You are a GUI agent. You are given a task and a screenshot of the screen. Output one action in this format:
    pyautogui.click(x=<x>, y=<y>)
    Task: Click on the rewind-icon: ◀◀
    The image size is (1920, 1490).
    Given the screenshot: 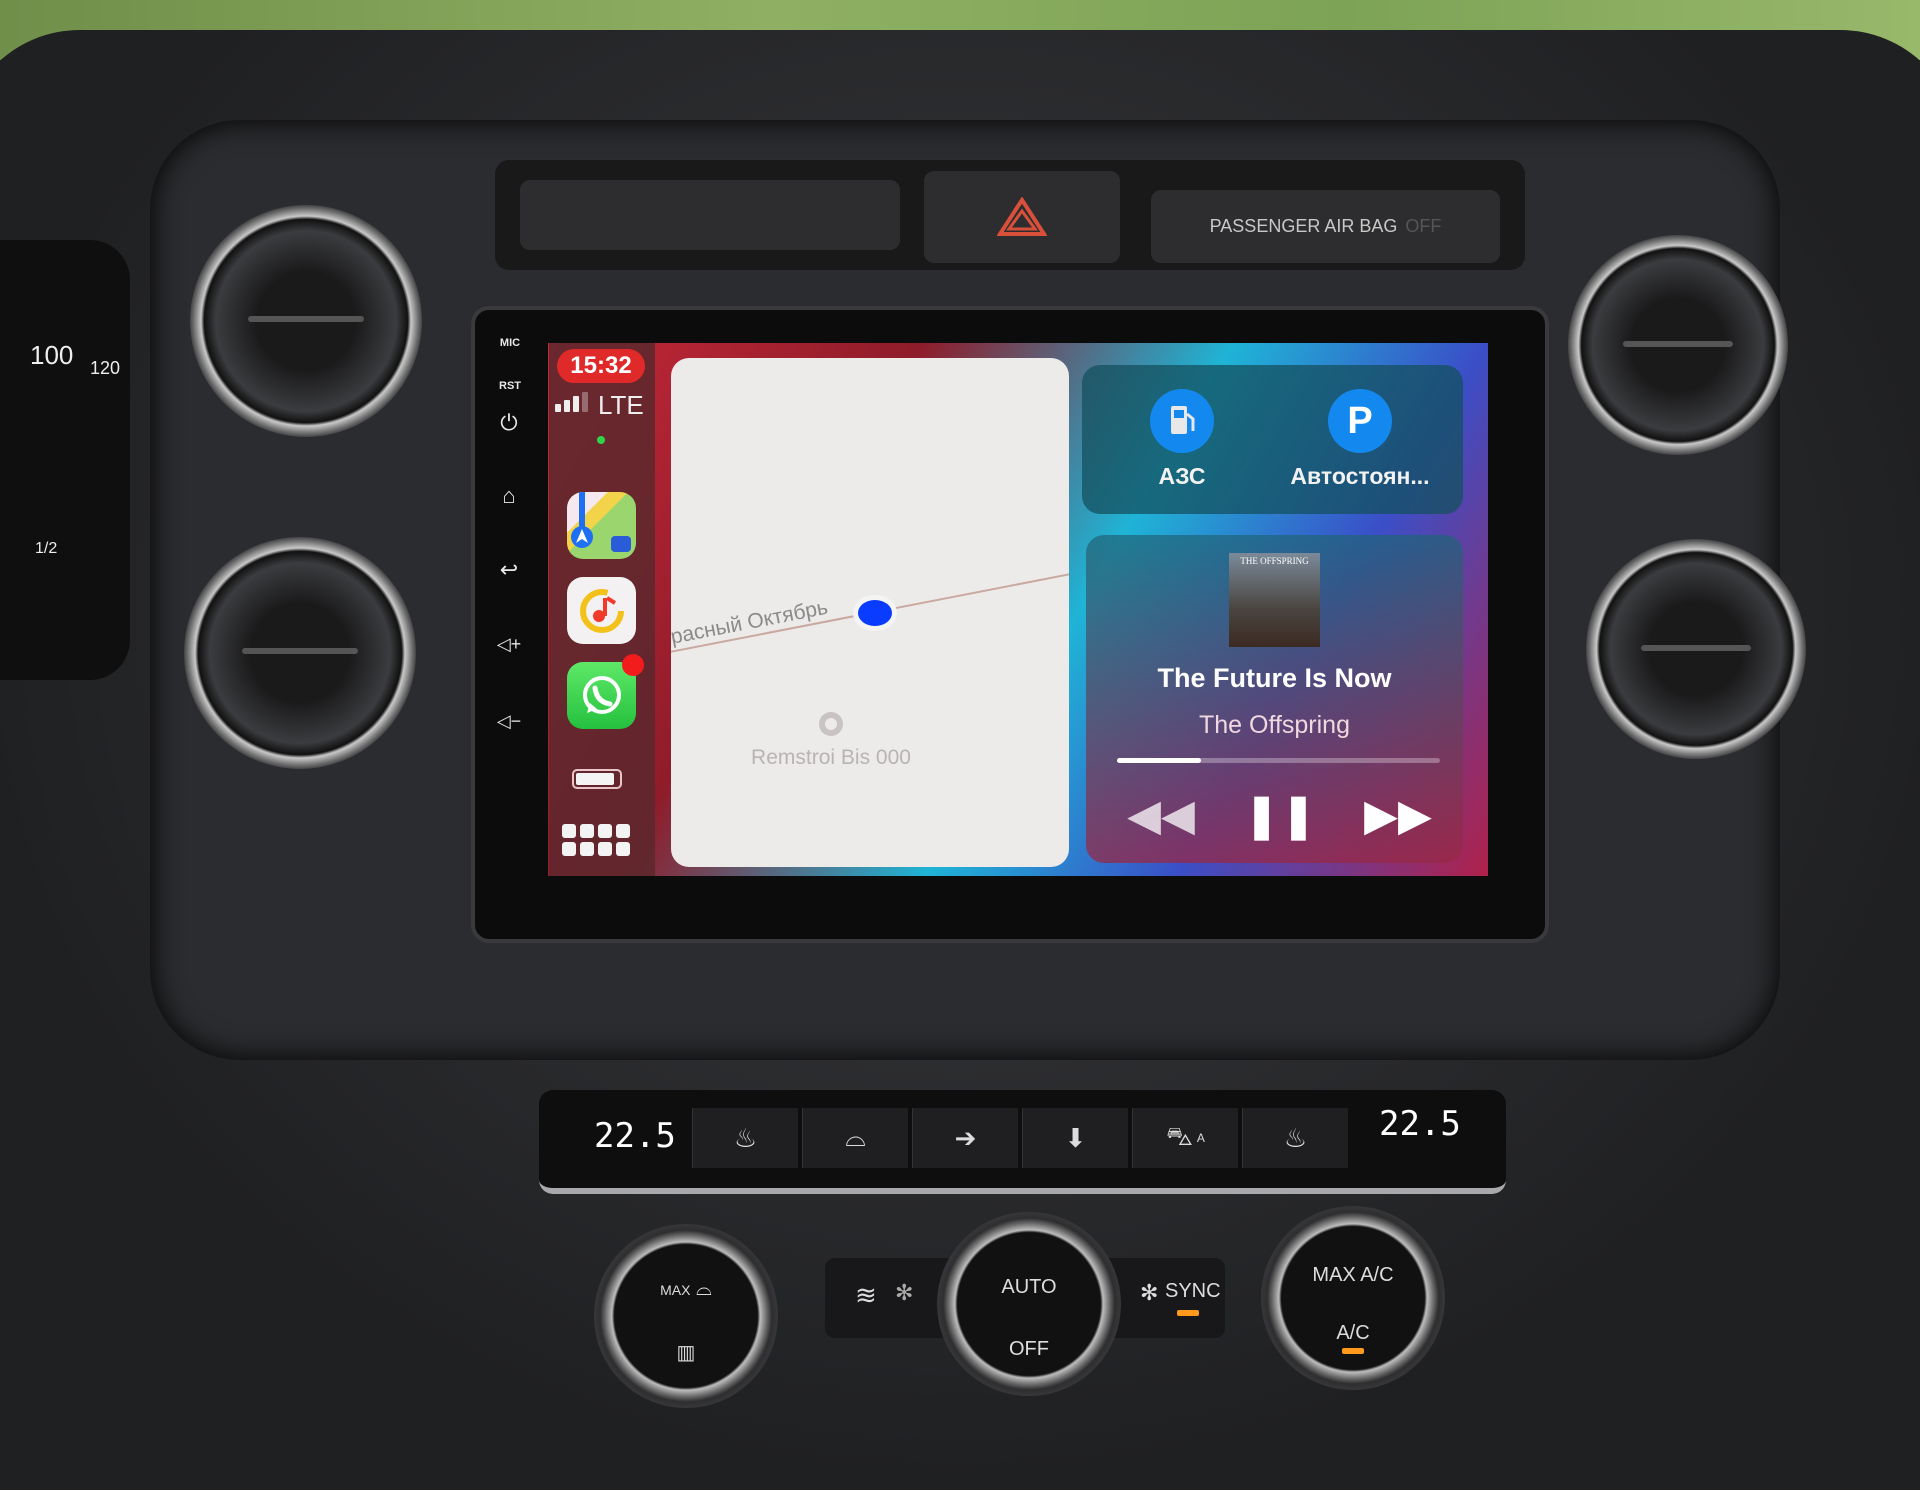 What is the action you would take?
    pyautogui.click(x=1161, y=815)
    